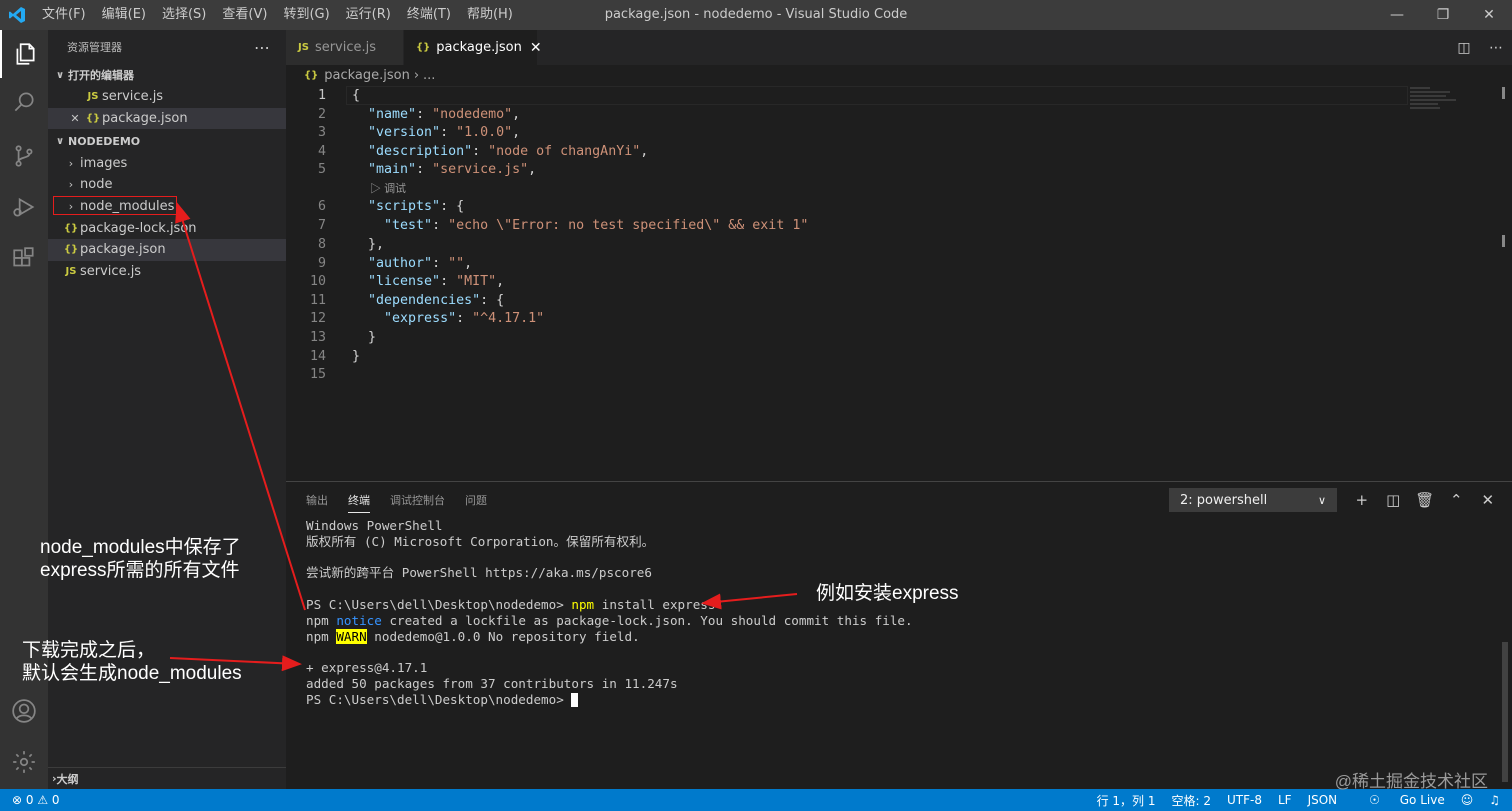 Image resolution: width=1512 pixels, height=811 pixels. I want to click on search-icon, so click(24, 102).